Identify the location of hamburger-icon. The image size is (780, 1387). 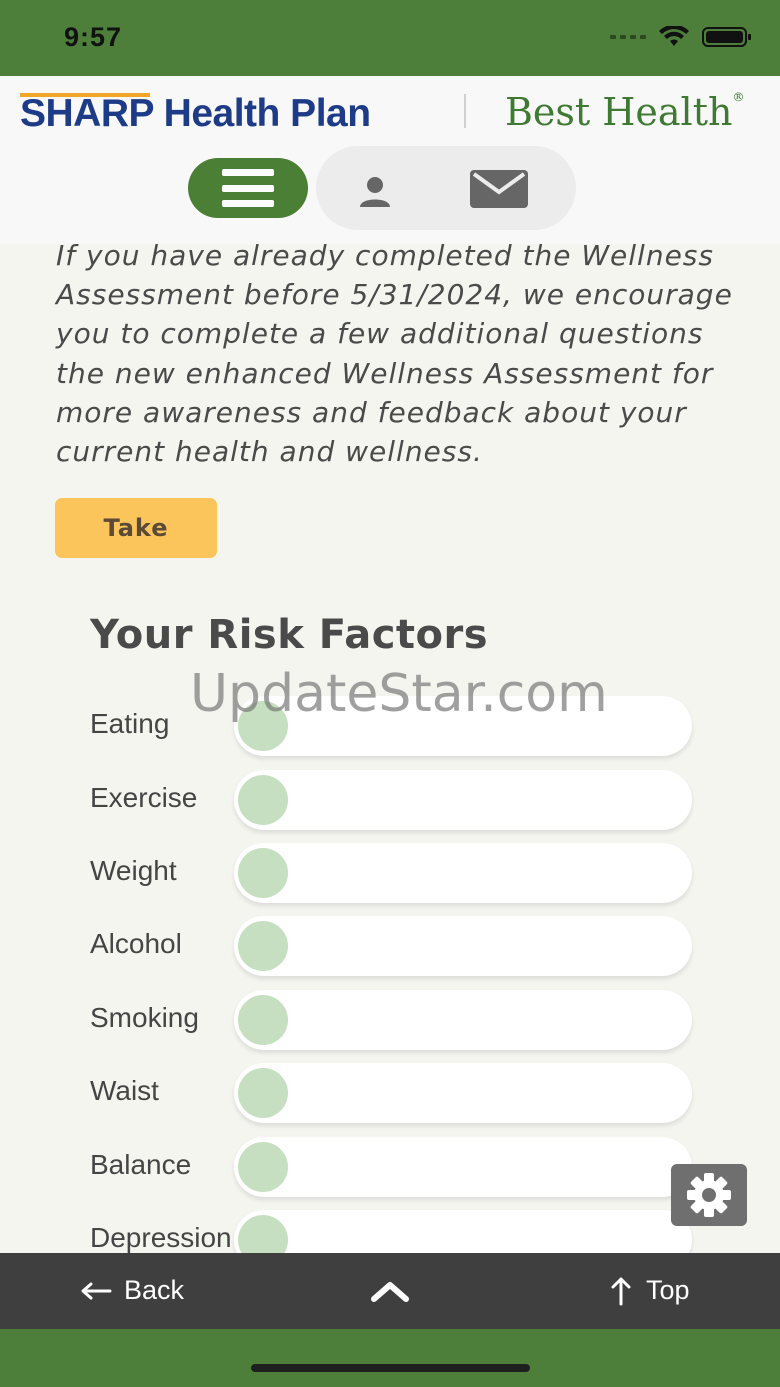
(248, 188).